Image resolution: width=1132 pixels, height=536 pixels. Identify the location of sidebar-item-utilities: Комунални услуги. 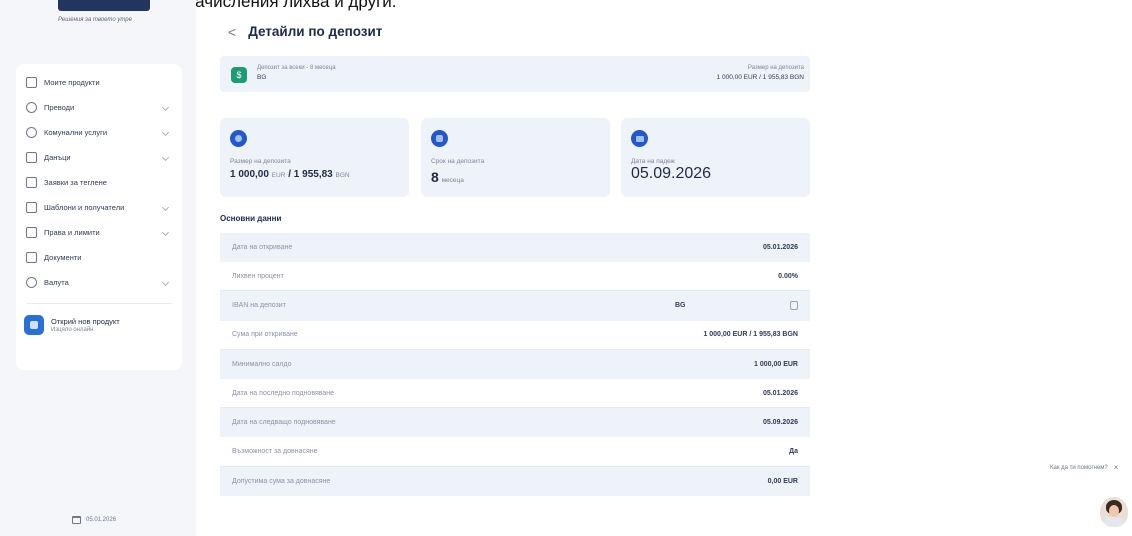
(99, 132).